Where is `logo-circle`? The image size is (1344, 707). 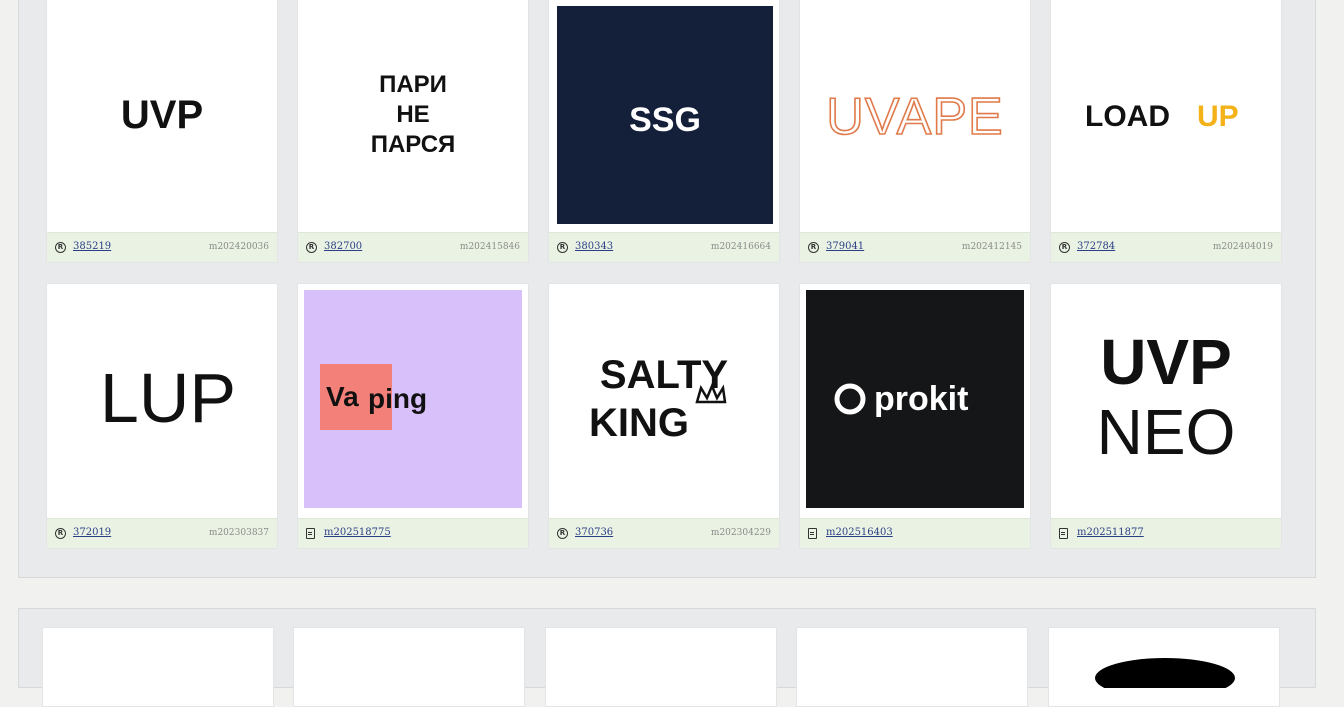 logo-circle is located at coordinates (1165, 678).